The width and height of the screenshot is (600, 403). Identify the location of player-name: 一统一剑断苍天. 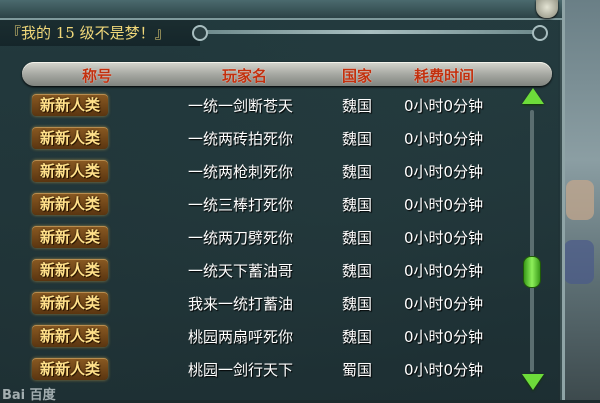
(241, 106).